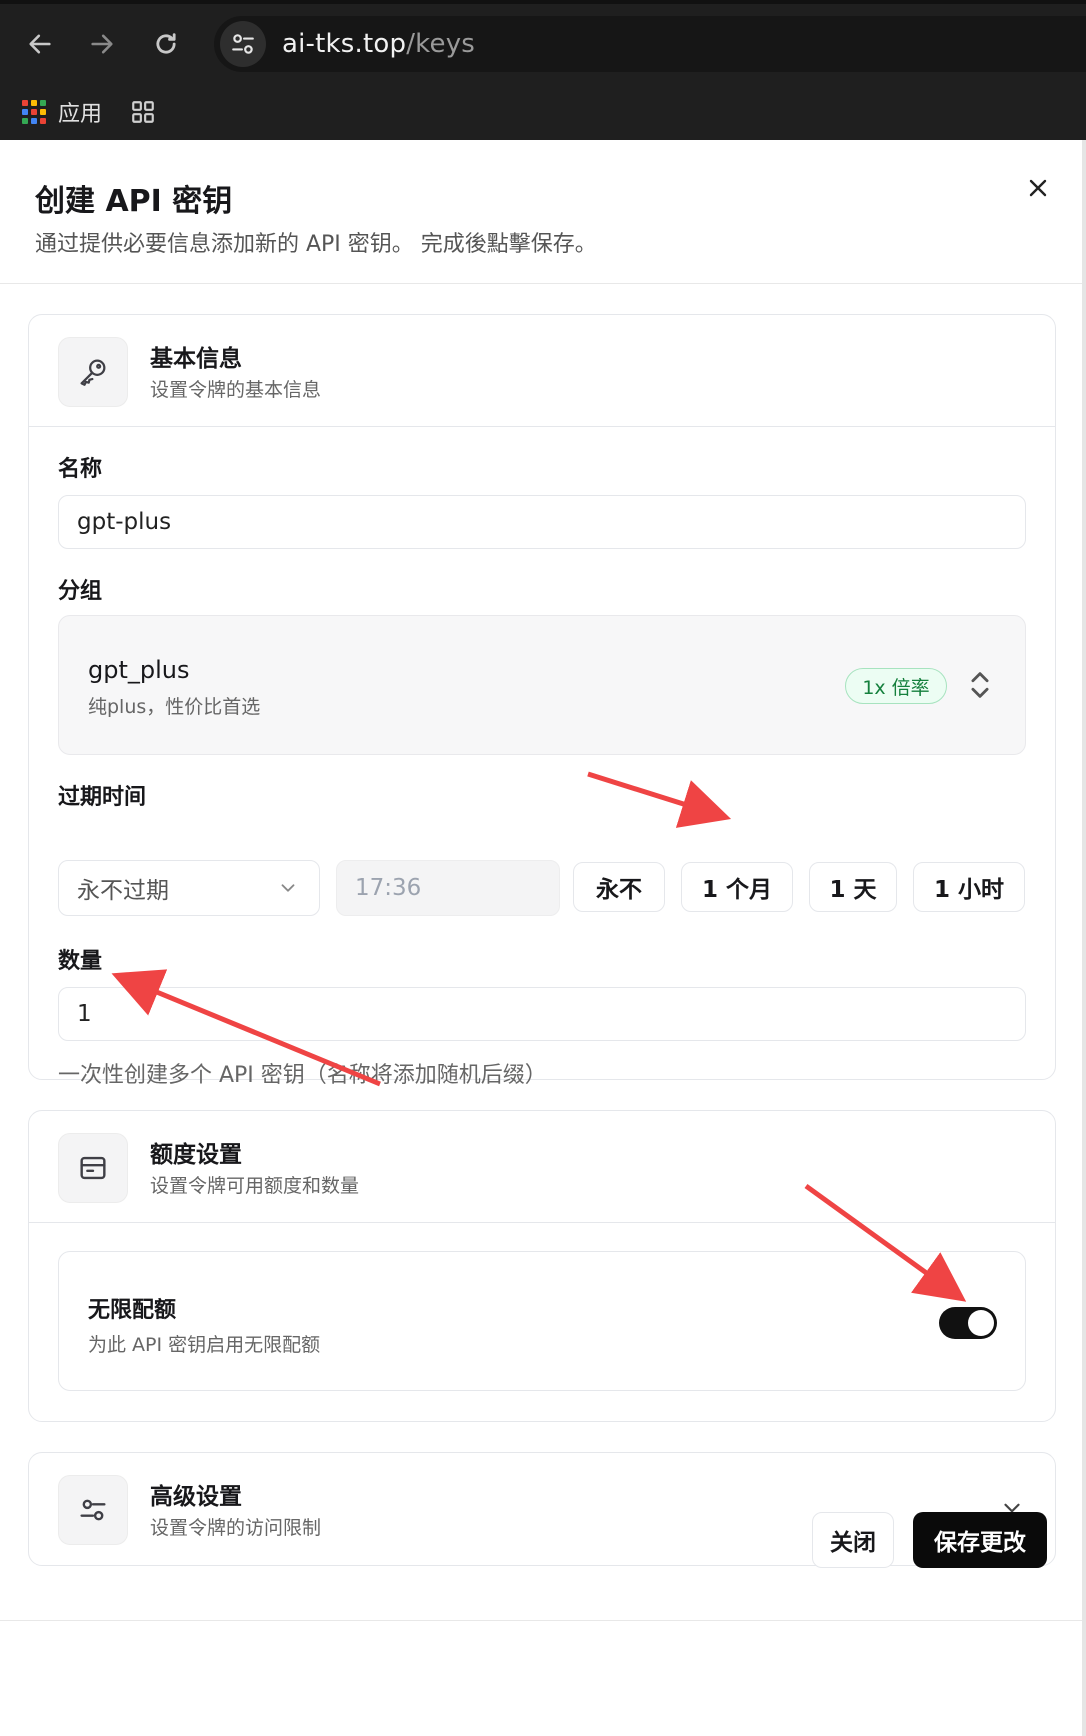  Describe the element at coordinates (102, 797) in the screenshot. I see `expire-label: 过期时间` at that location.